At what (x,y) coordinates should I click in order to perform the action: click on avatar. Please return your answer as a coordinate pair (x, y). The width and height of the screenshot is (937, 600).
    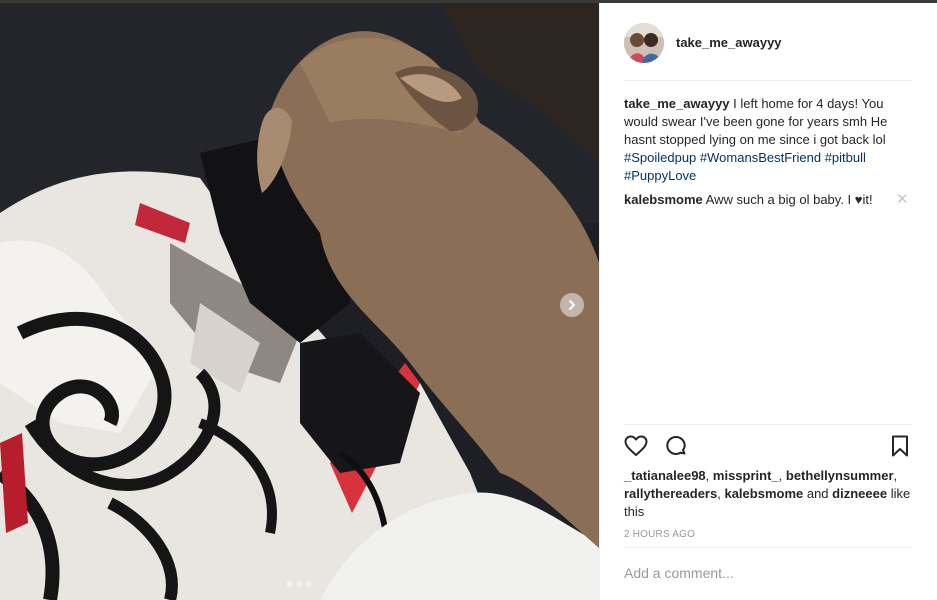
    Looking at the image, I should click on (644, 43).